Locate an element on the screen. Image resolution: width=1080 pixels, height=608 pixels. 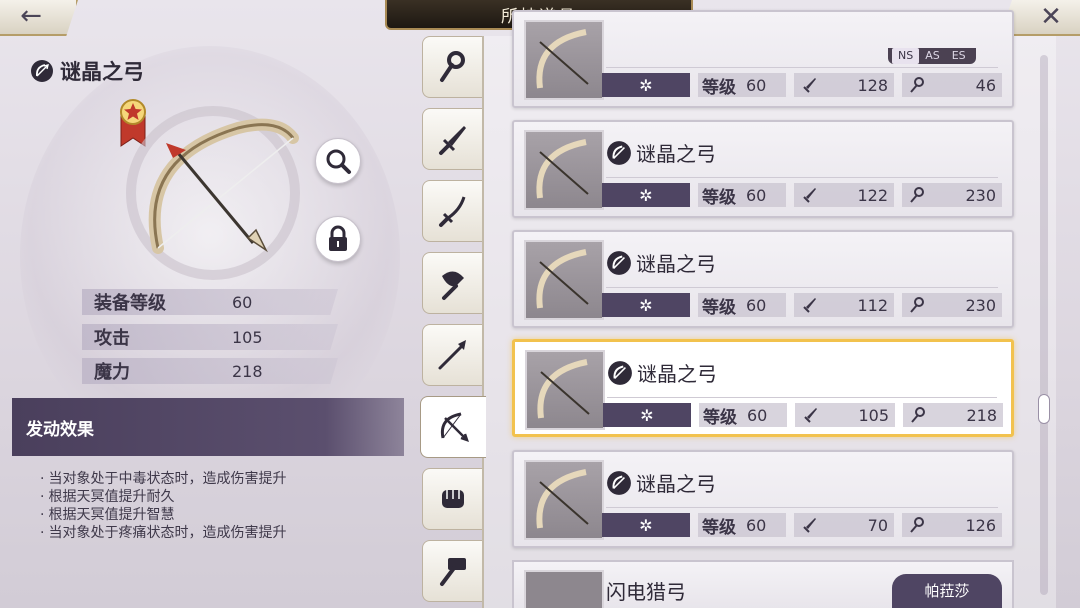
magic-value: 218 is located at coordinates (981, 415).